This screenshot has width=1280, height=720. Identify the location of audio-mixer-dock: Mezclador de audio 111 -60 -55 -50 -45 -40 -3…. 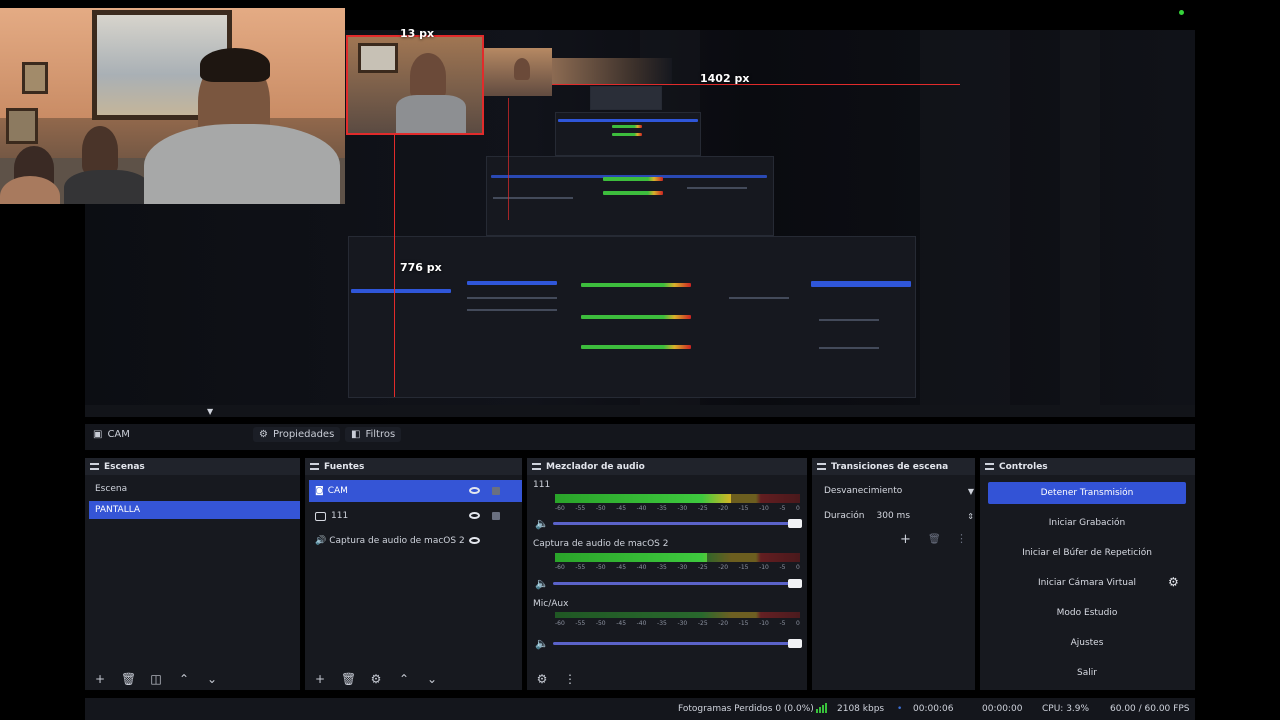
(667, 574).